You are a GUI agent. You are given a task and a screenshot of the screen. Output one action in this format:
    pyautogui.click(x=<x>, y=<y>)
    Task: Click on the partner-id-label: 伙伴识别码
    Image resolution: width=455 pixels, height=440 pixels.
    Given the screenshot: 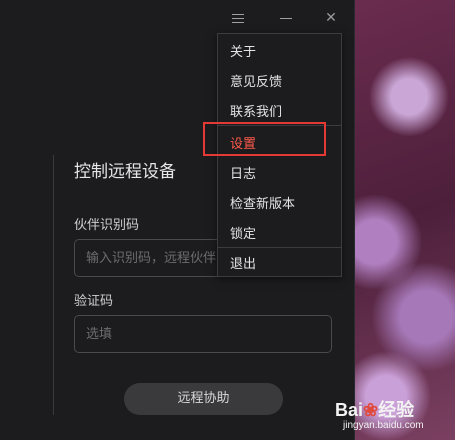 What is the action you would take?
    pyautogui.click(x=107, y=225)
    